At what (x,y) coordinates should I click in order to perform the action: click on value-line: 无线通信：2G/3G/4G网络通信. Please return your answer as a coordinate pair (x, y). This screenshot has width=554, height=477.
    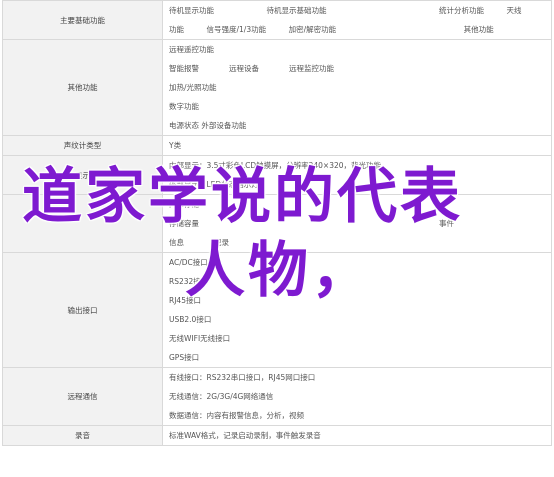
    Looking at the image, I should click on (221, 396).